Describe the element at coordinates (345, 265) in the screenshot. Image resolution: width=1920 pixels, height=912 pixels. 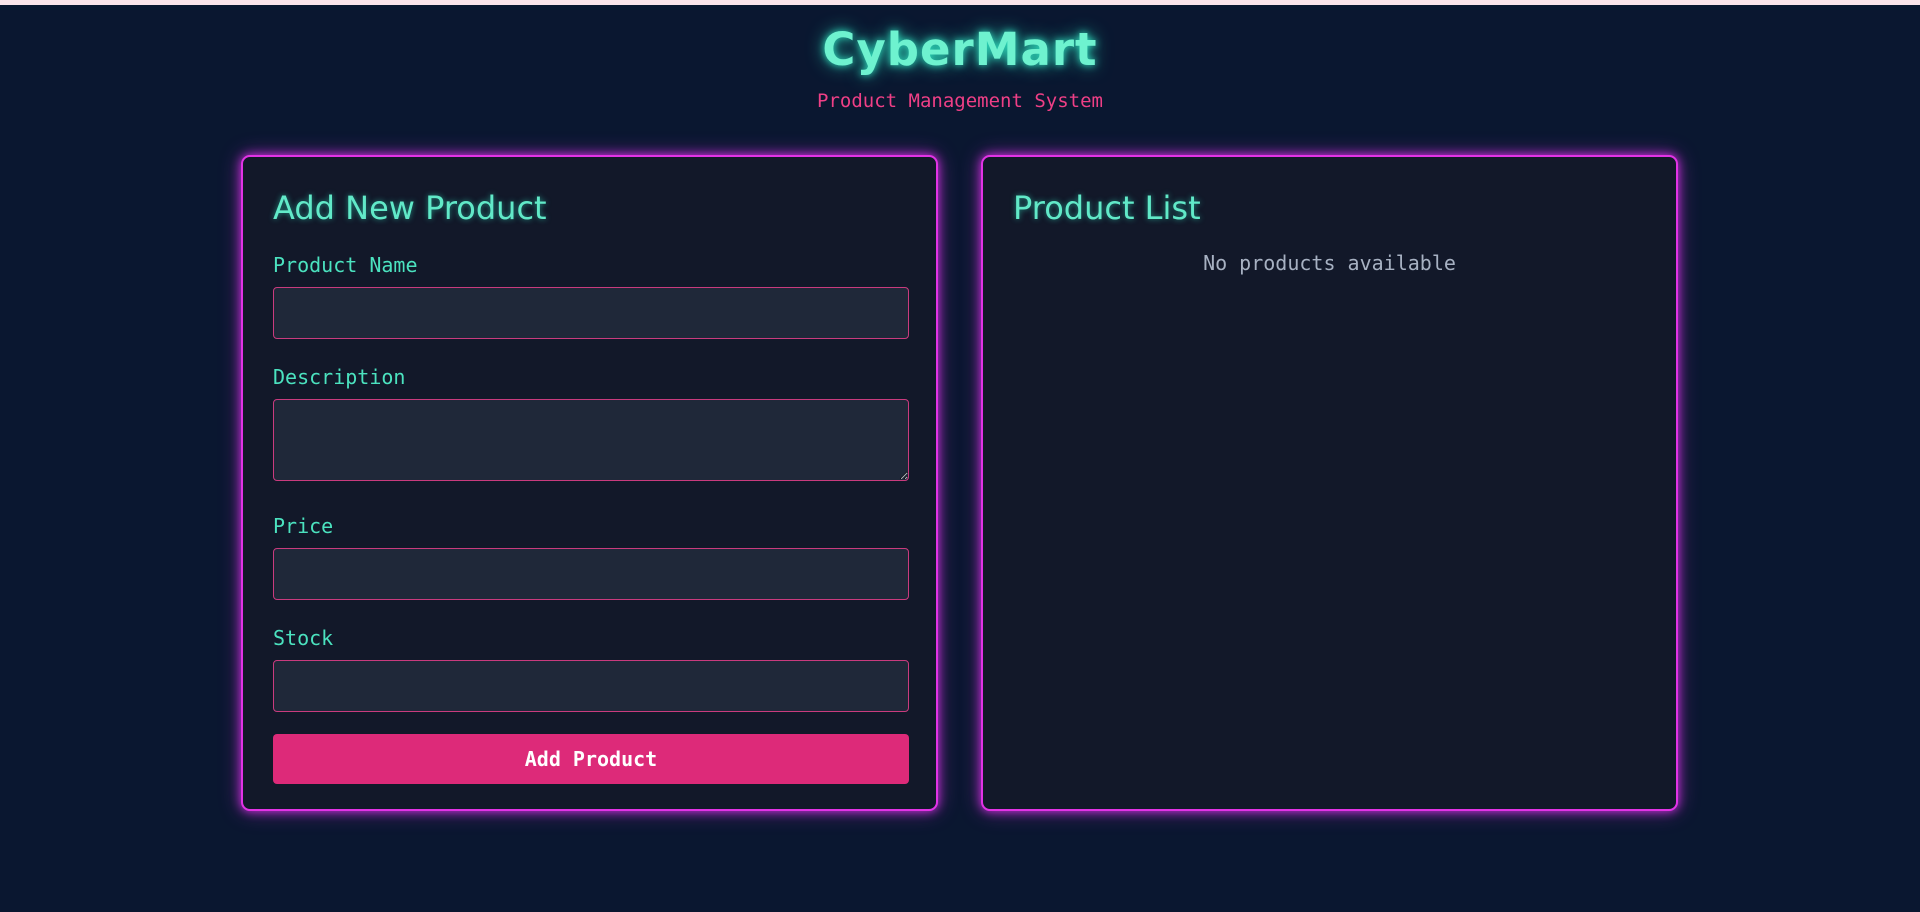
I see `product-name-label: Product Name` at that location.